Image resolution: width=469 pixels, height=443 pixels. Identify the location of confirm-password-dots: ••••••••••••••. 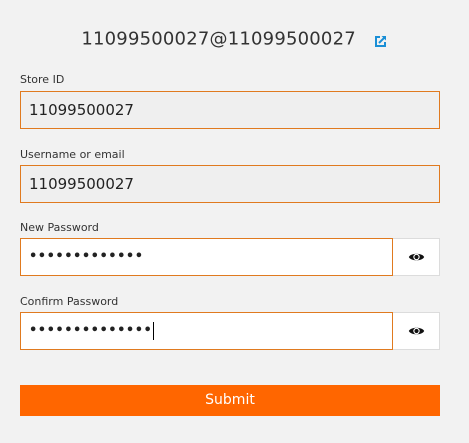
(91, 330).